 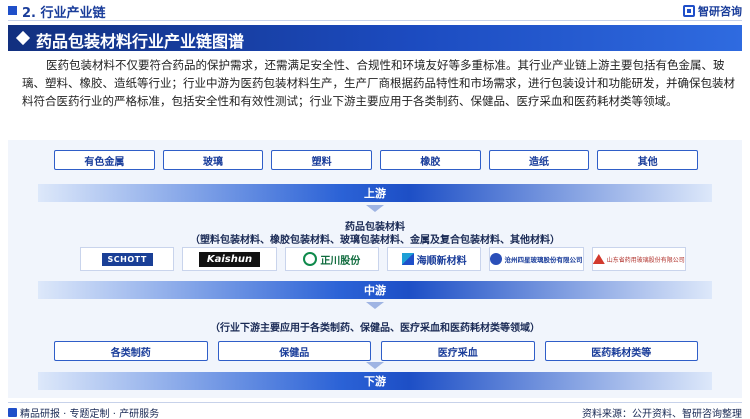 I want to click on upstream-item: 橡胶, so click(x=430, y=160).